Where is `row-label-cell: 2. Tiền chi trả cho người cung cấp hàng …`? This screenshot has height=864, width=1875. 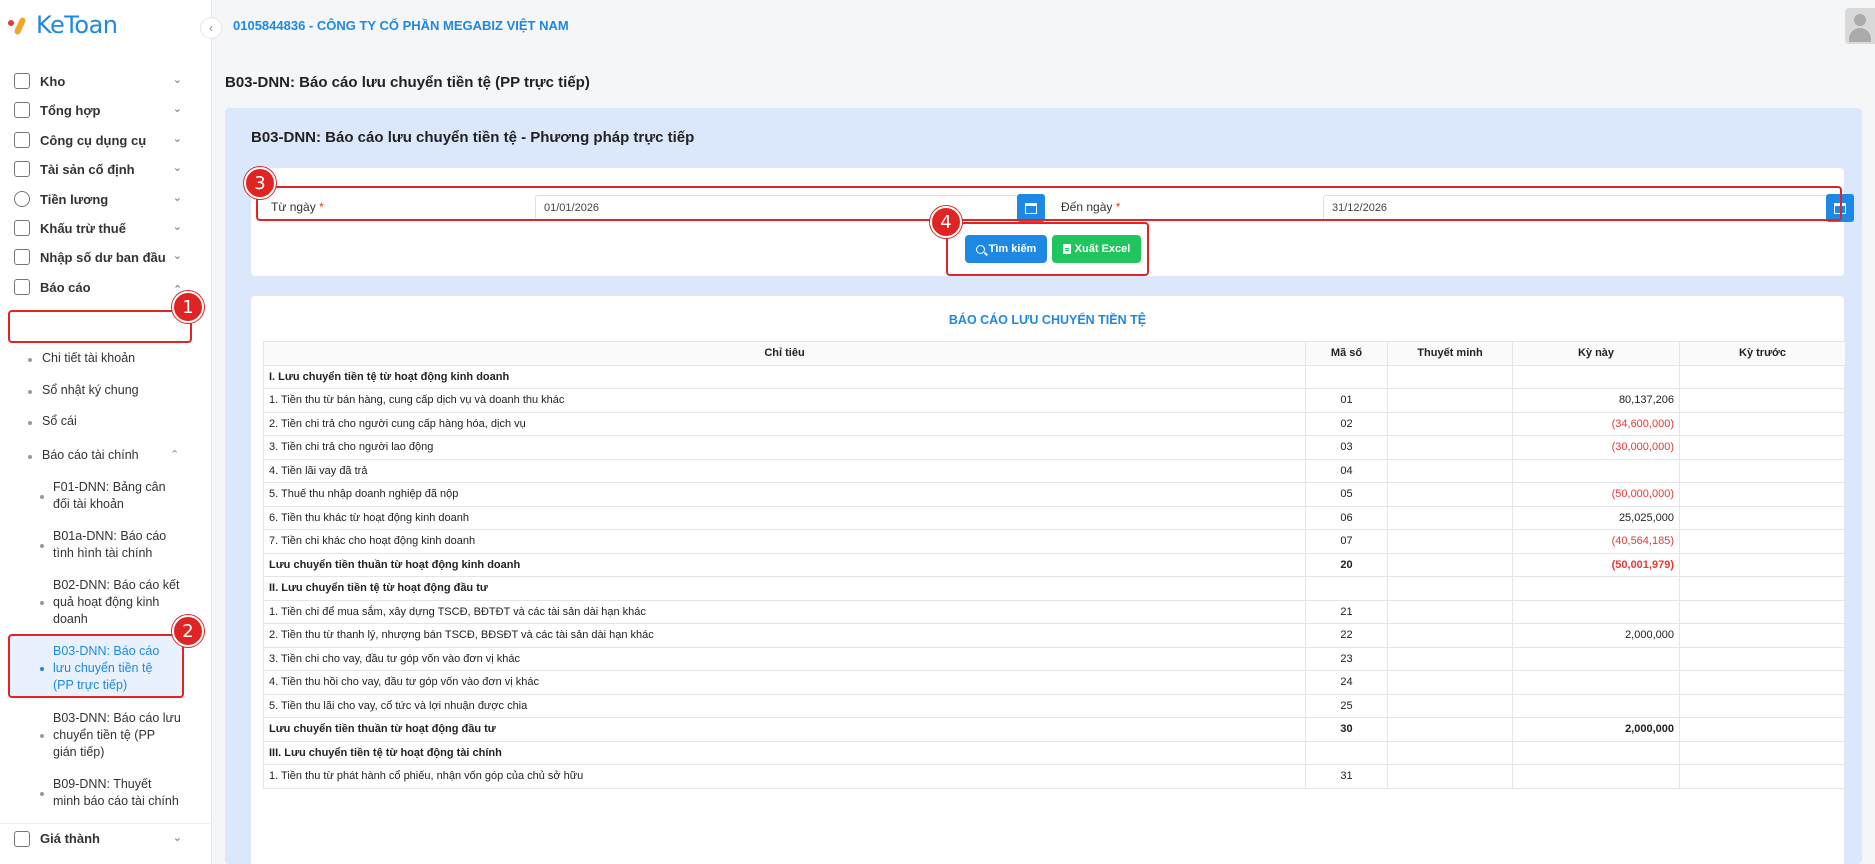
row-label-cell: 2. Tiền chi trả cho người cung cấp hàng … is located at coordinates (784, 423).